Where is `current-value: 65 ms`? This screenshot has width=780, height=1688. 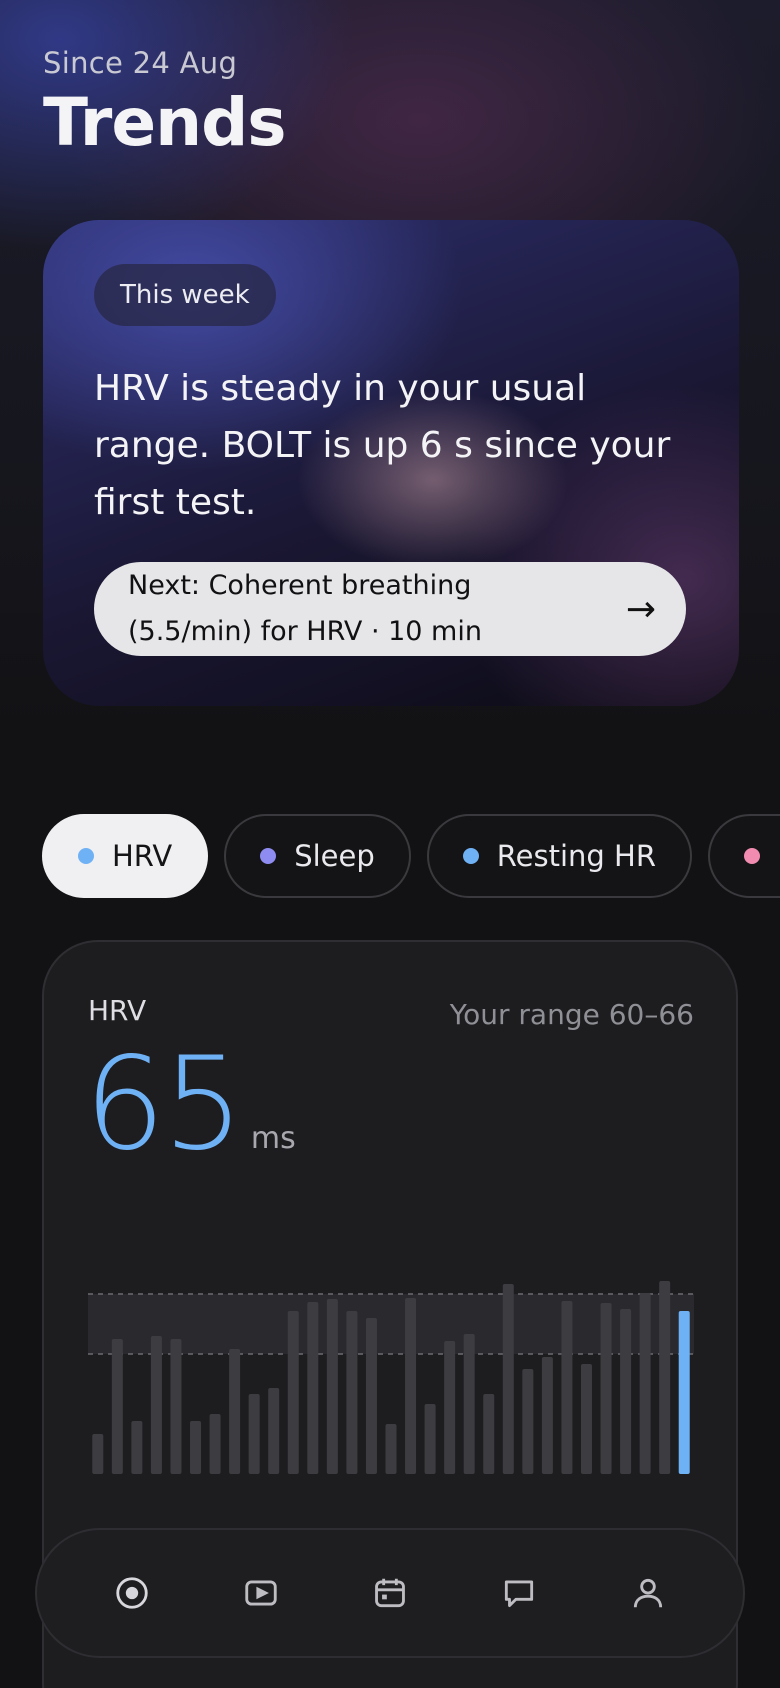 current-value: 65 ms is located at coordinates (190, 1105).